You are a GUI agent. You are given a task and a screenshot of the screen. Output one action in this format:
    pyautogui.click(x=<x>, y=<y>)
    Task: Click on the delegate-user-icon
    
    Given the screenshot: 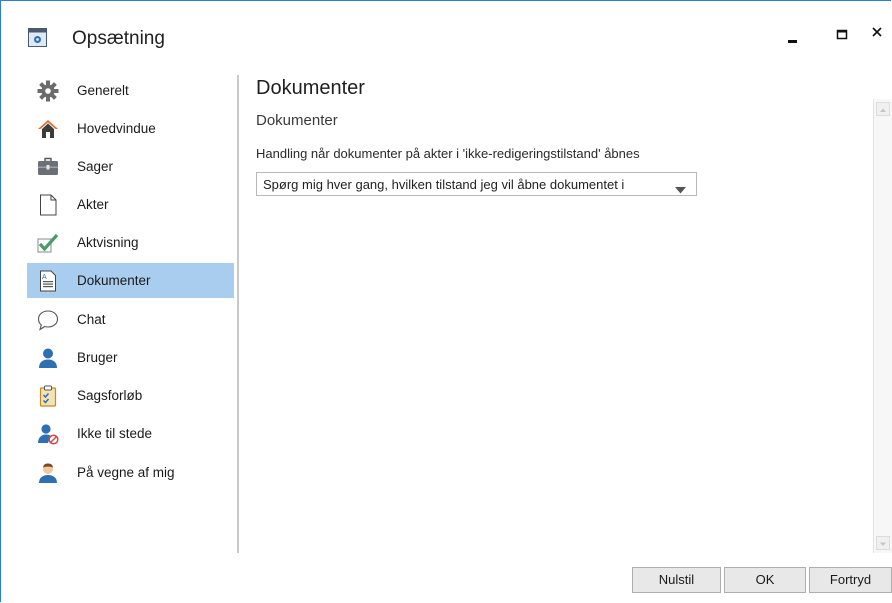 What is the action you would take?
    pyautogui.click(x=48, y=473)
    